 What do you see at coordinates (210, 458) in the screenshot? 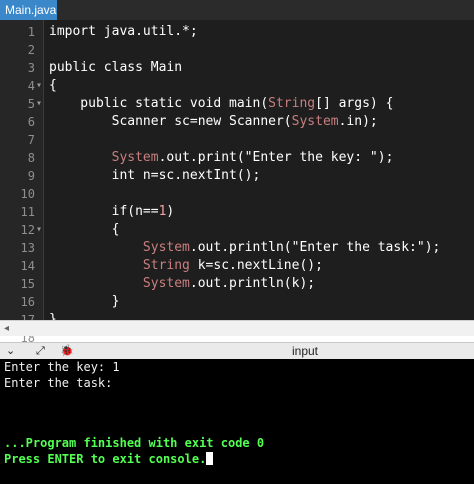
I see `cursor` at bounding box center [210, 458].